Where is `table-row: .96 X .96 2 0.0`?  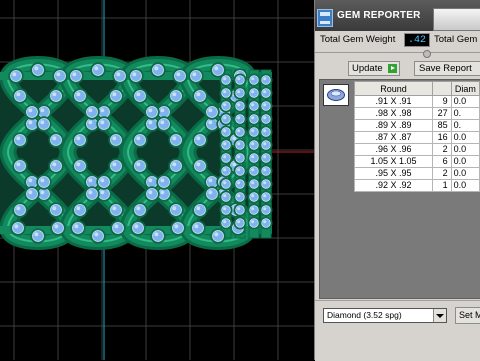 table-row: .96 X .96 2 0.0 is located at coordinates (417, 149).